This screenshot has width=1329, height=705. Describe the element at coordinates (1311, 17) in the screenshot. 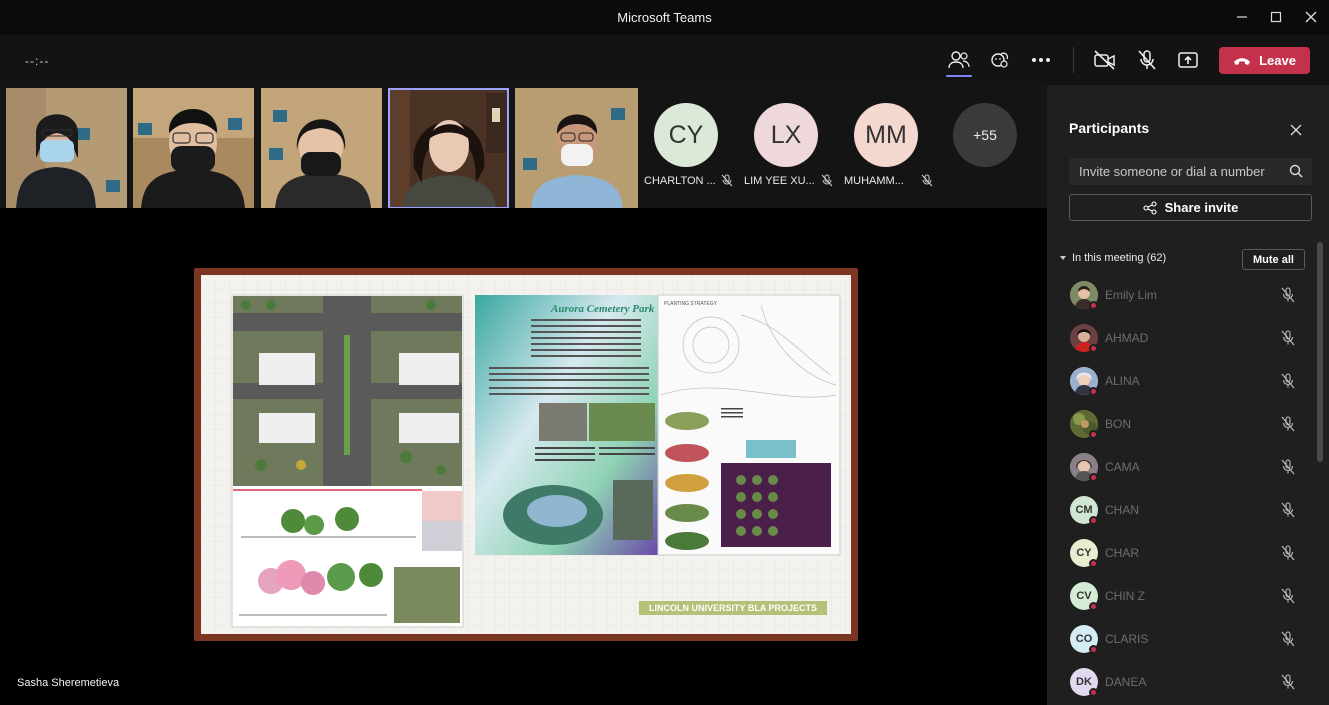

I see `close-icon` at that location.